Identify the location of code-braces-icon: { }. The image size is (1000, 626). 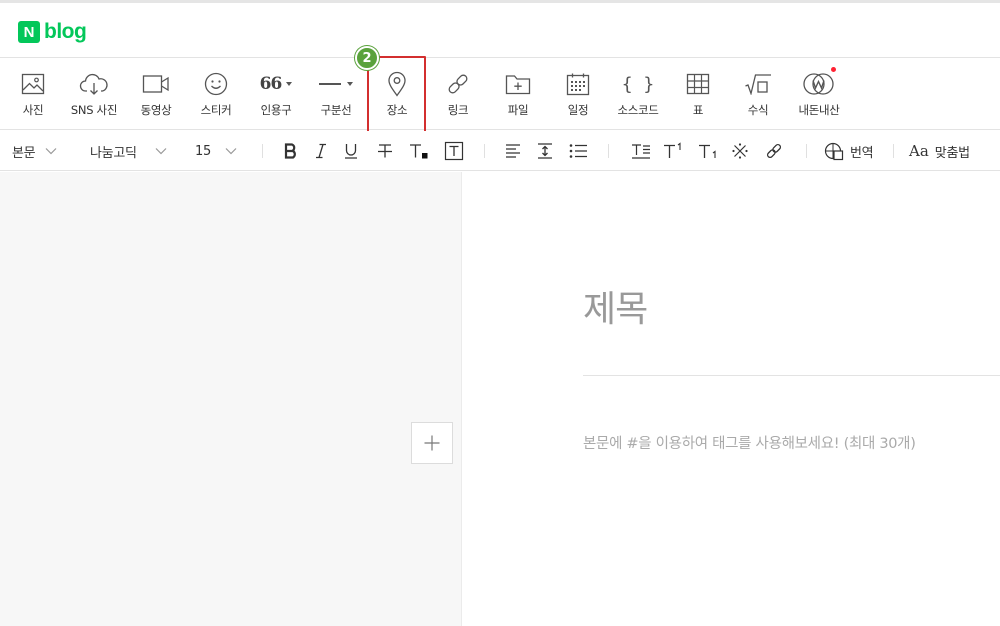
(638, 84).